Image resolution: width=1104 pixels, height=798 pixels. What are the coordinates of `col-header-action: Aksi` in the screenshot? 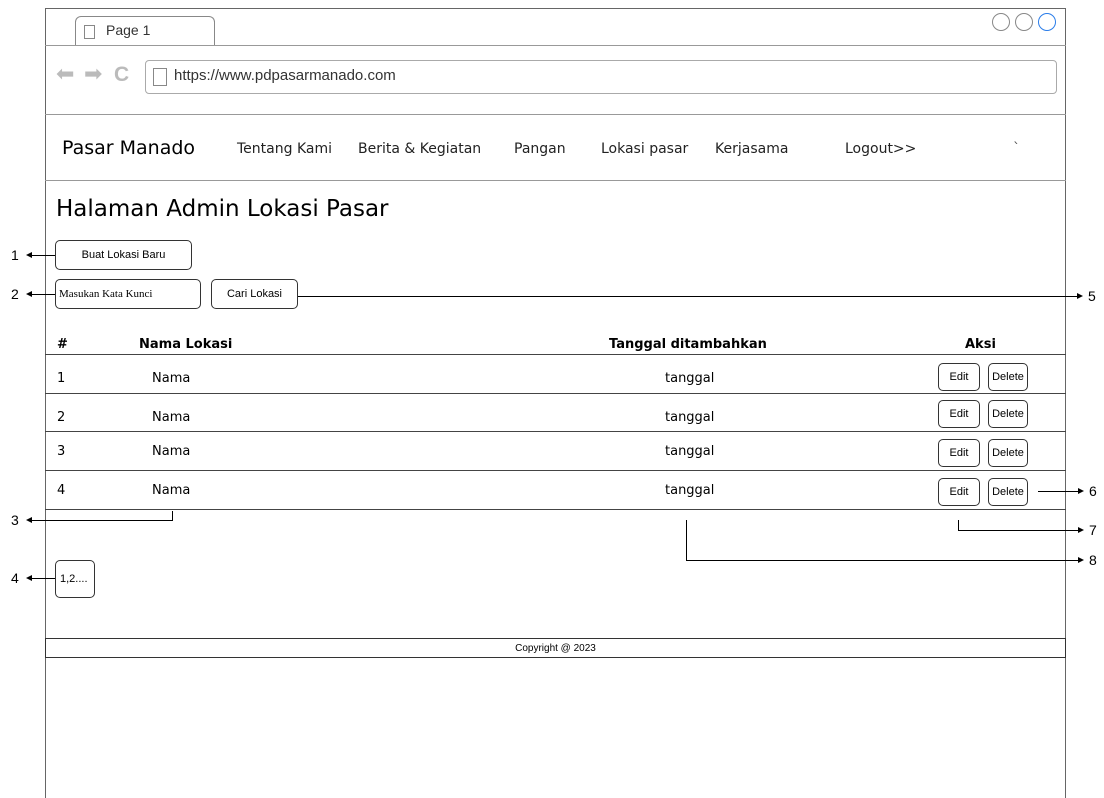 It's located at (980, 344).